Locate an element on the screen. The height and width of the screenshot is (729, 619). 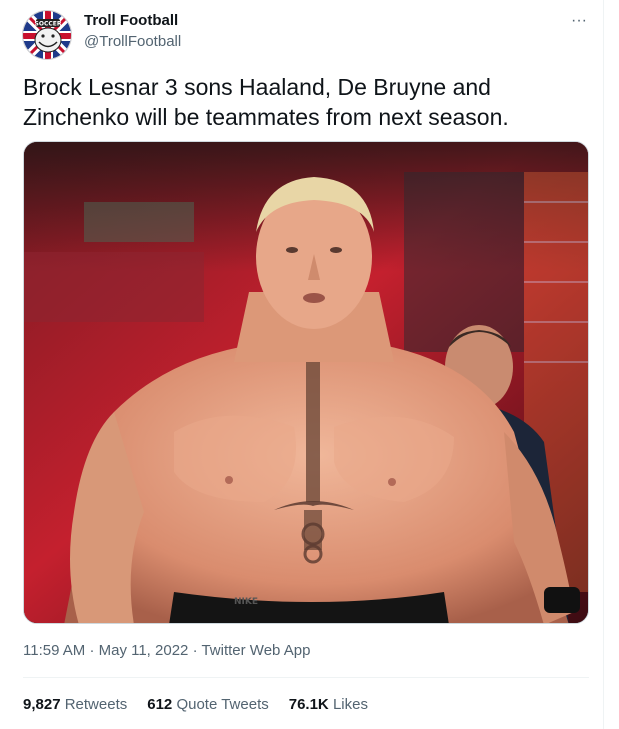
likes-stat: 76.1K Likes is located at coordinates (328, 704).